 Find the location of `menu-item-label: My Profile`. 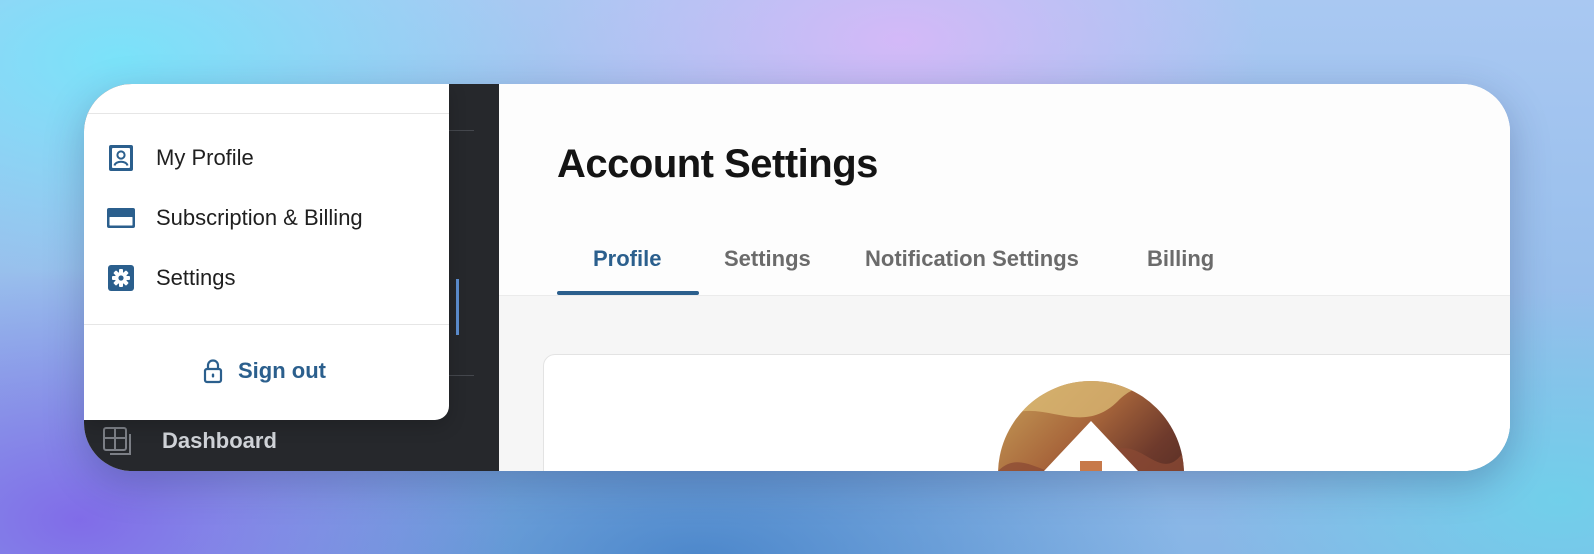

menu-item-label: My Profile is located at coordinates (205, 157).